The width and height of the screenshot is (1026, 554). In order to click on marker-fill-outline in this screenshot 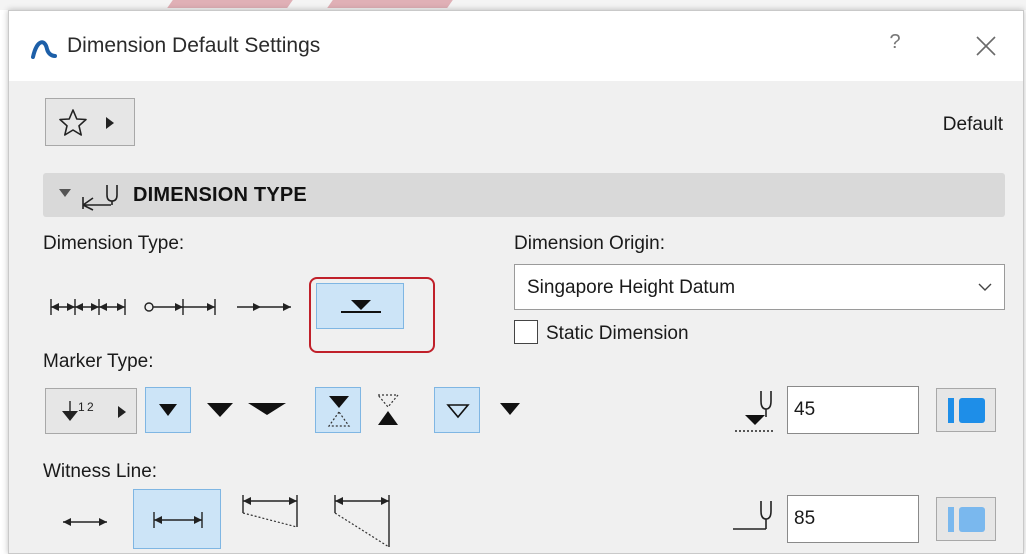, I will do `click(457, 410)`.